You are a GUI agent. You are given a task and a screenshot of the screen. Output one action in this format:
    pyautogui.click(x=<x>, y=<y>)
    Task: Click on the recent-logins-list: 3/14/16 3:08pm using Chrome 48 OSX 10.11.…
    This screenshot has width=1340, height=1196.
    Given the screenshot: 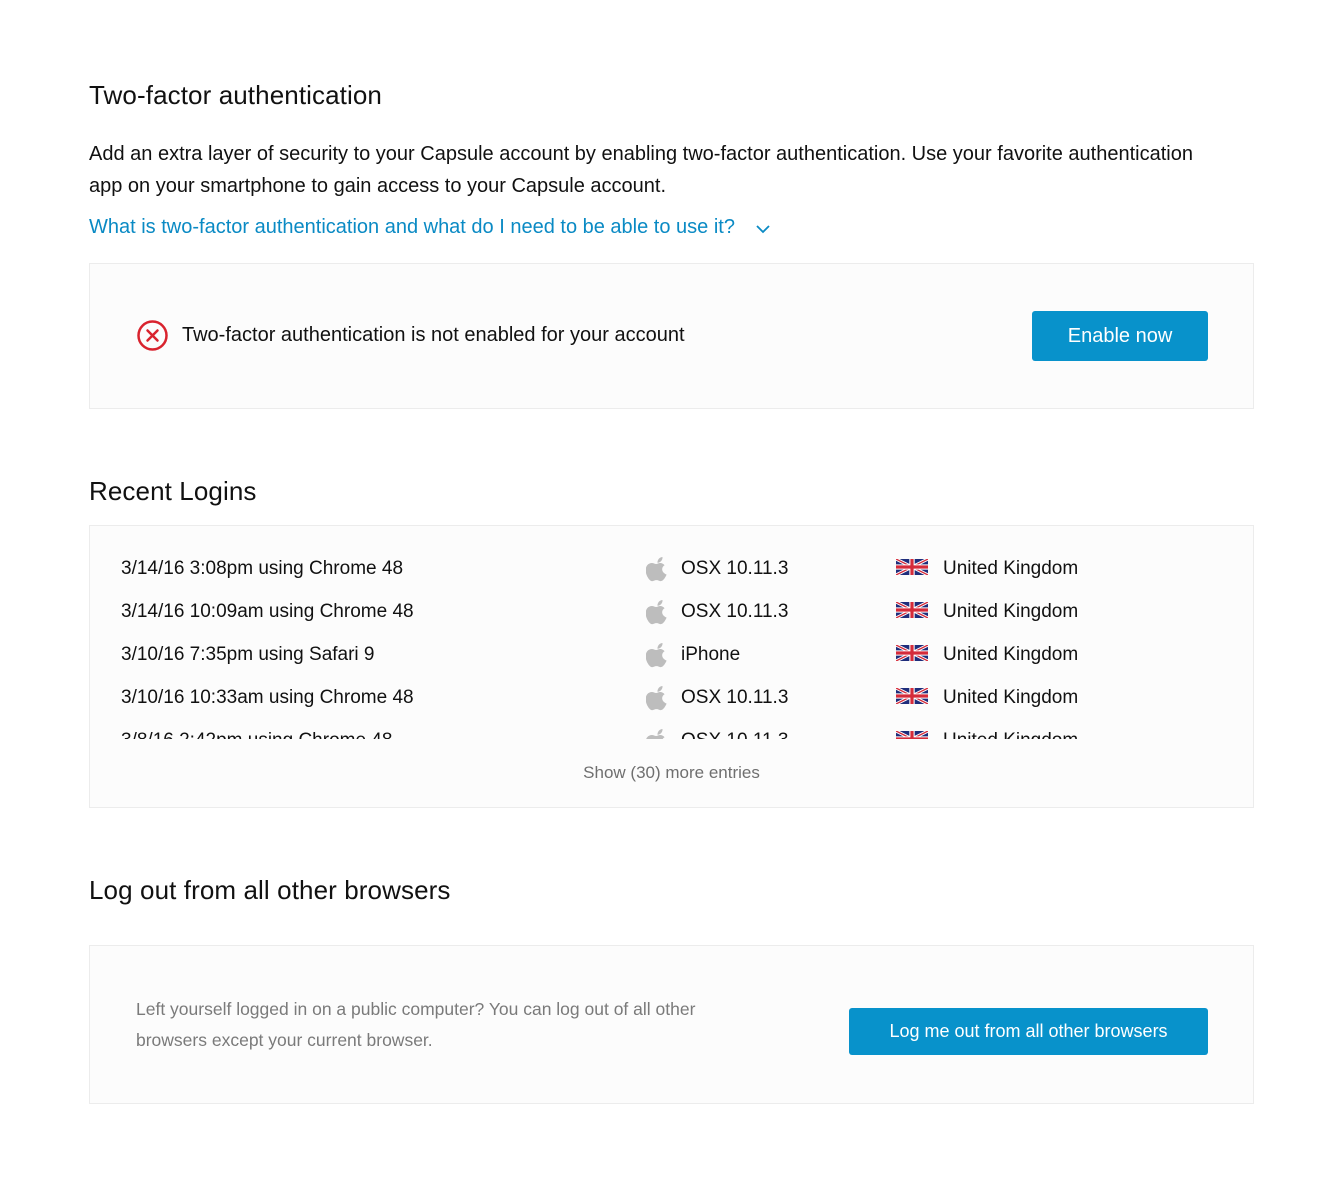 What is the action you would take?
    pyautogui.click(x=671, y=646)
    